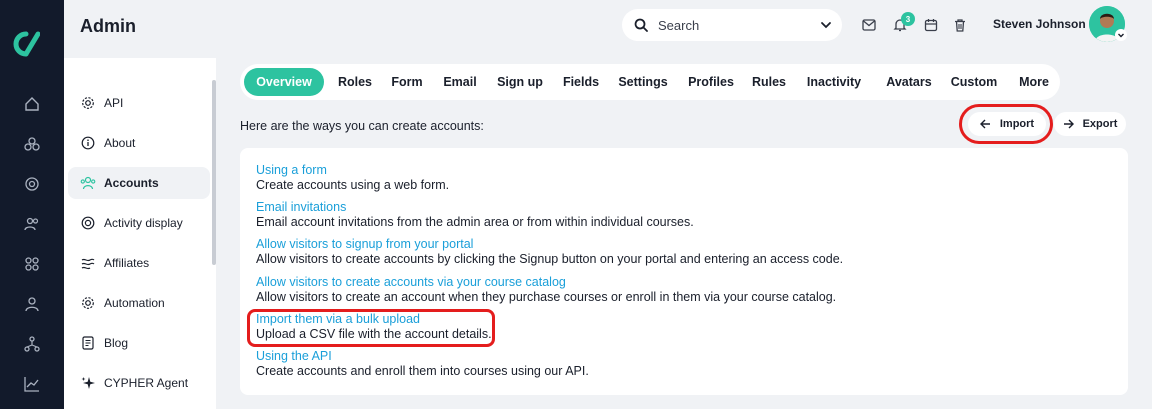  I want to click on sidebar-item-label: Affiliates, so click(127, 263).